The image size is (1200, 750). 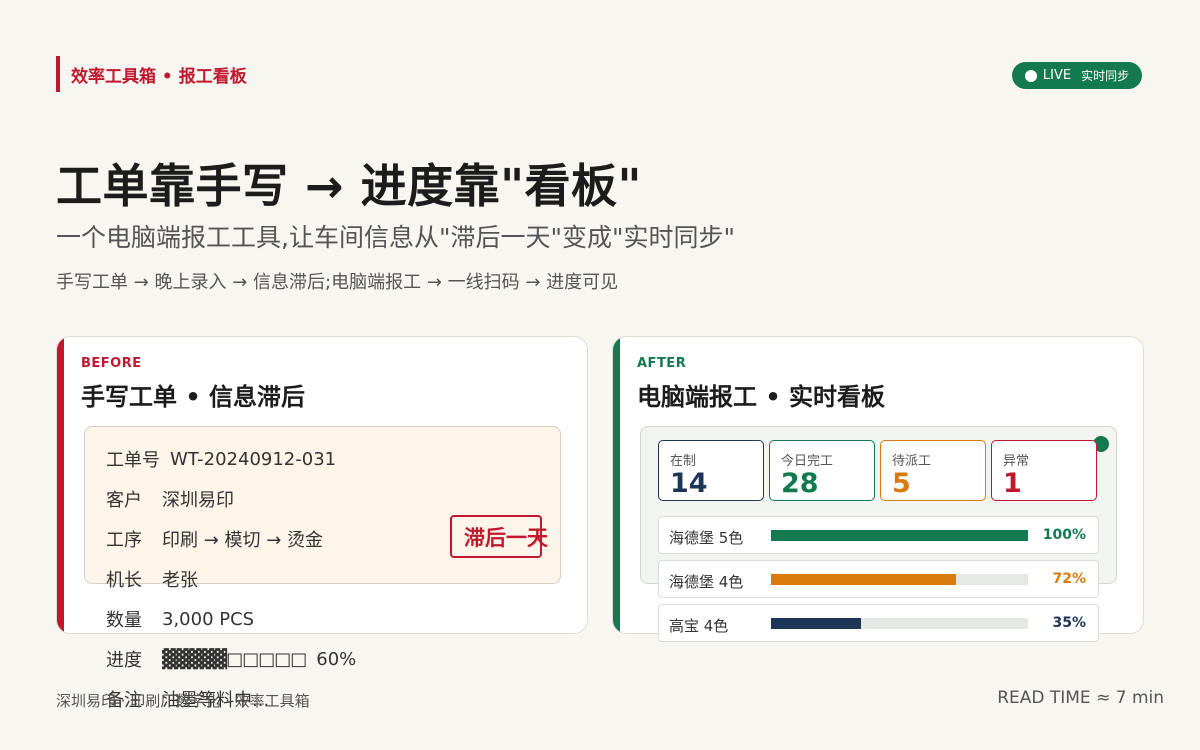 I want to click on machine-row: 海德堡 4色 72%, so click(x=878, y=579).